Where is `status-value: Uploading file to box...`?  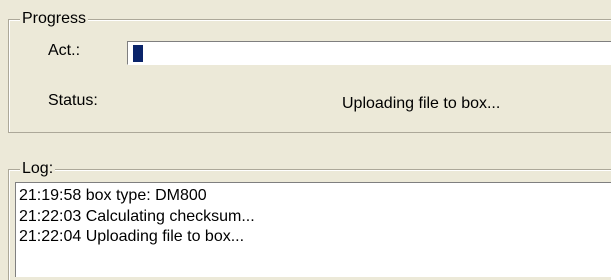 status-value: Uploading file to box... is located at coordinates (421, 103).